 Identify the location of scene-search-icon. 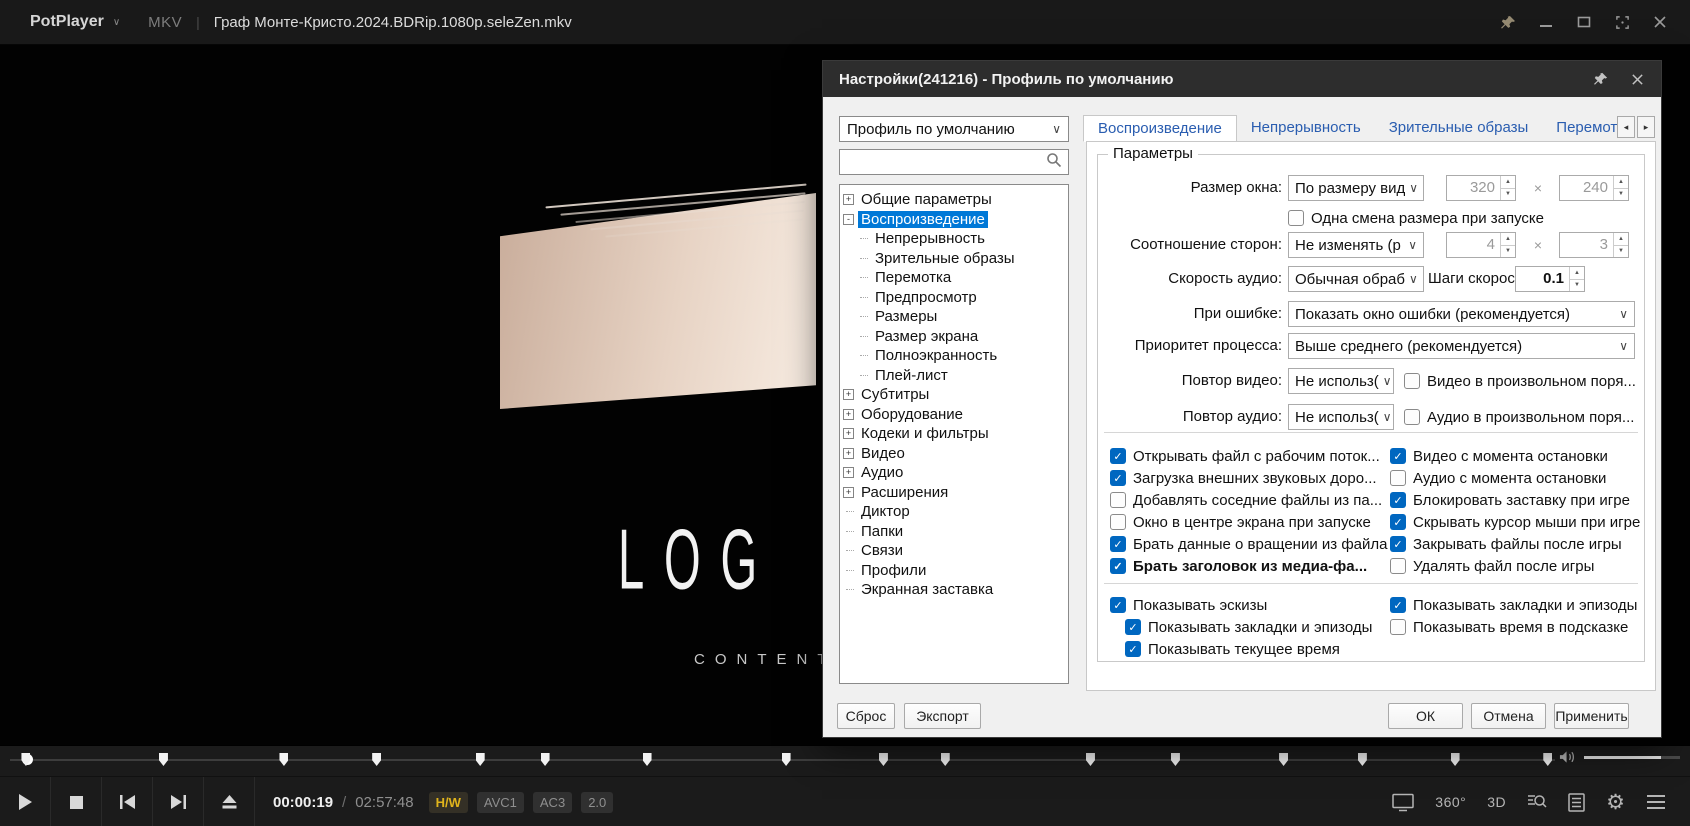
(1537, 802).